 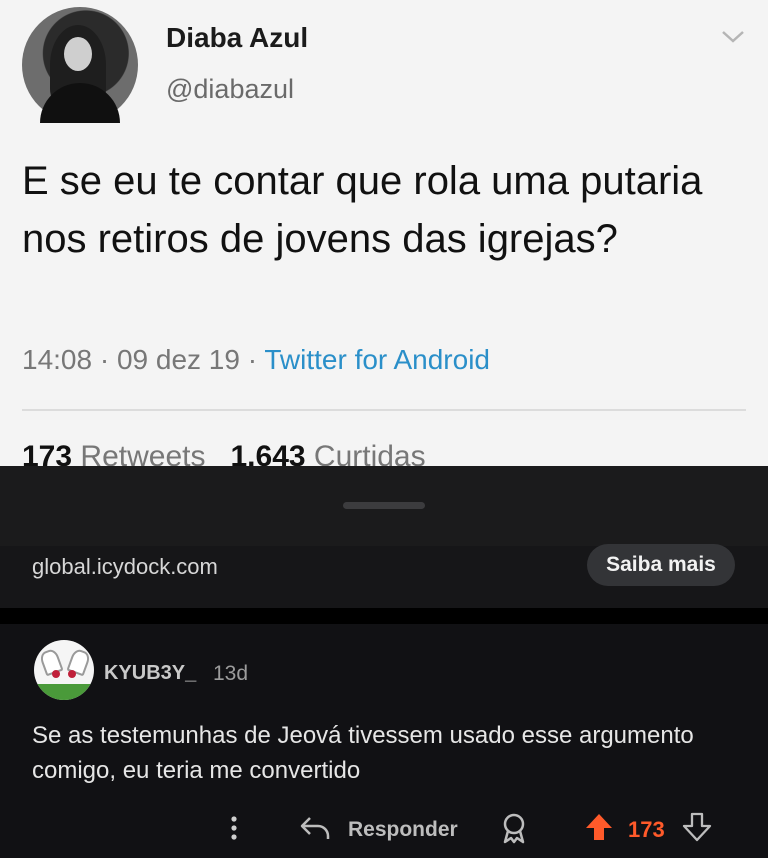 I want to click on reply-arrow-icon, so click(x=315, y=828).